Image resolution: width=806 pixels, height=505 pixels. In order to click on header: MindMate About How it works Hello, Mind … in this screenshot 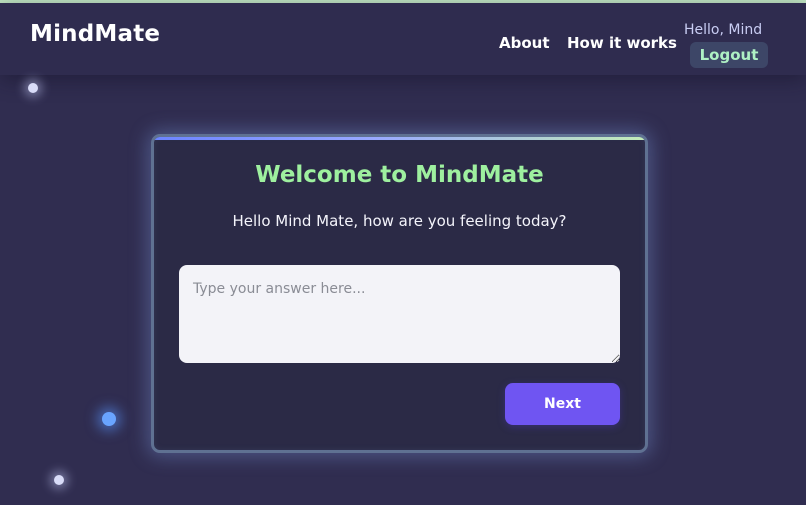, I will do `click(403, 39)`.